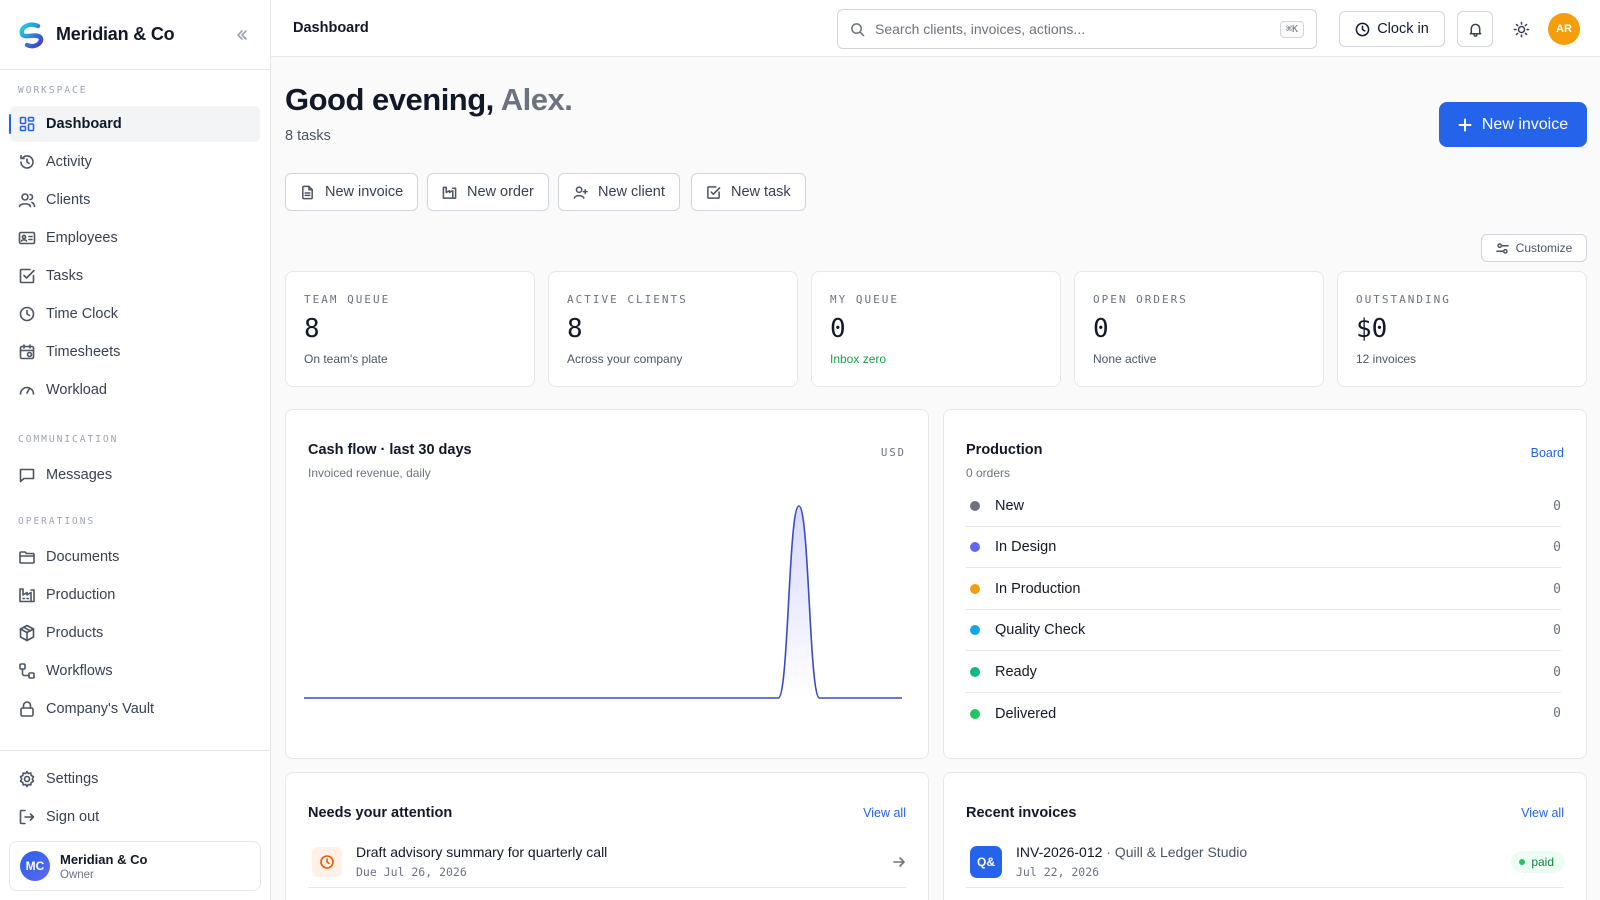  Describe the element at coordinates (1542, 813) in the screenshot. I see `invoices-view-all-link: View all` at that location.